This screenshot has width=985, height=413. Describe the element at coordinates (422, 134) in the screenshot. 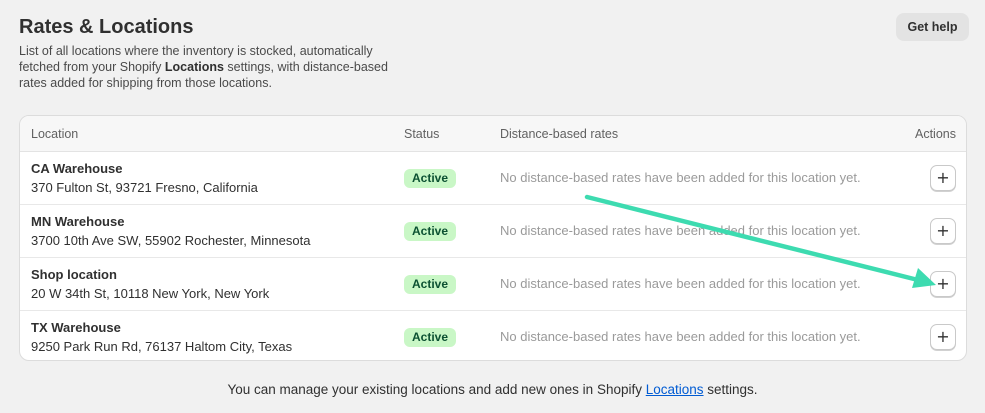

I see `column-header-status: Status` at that location.